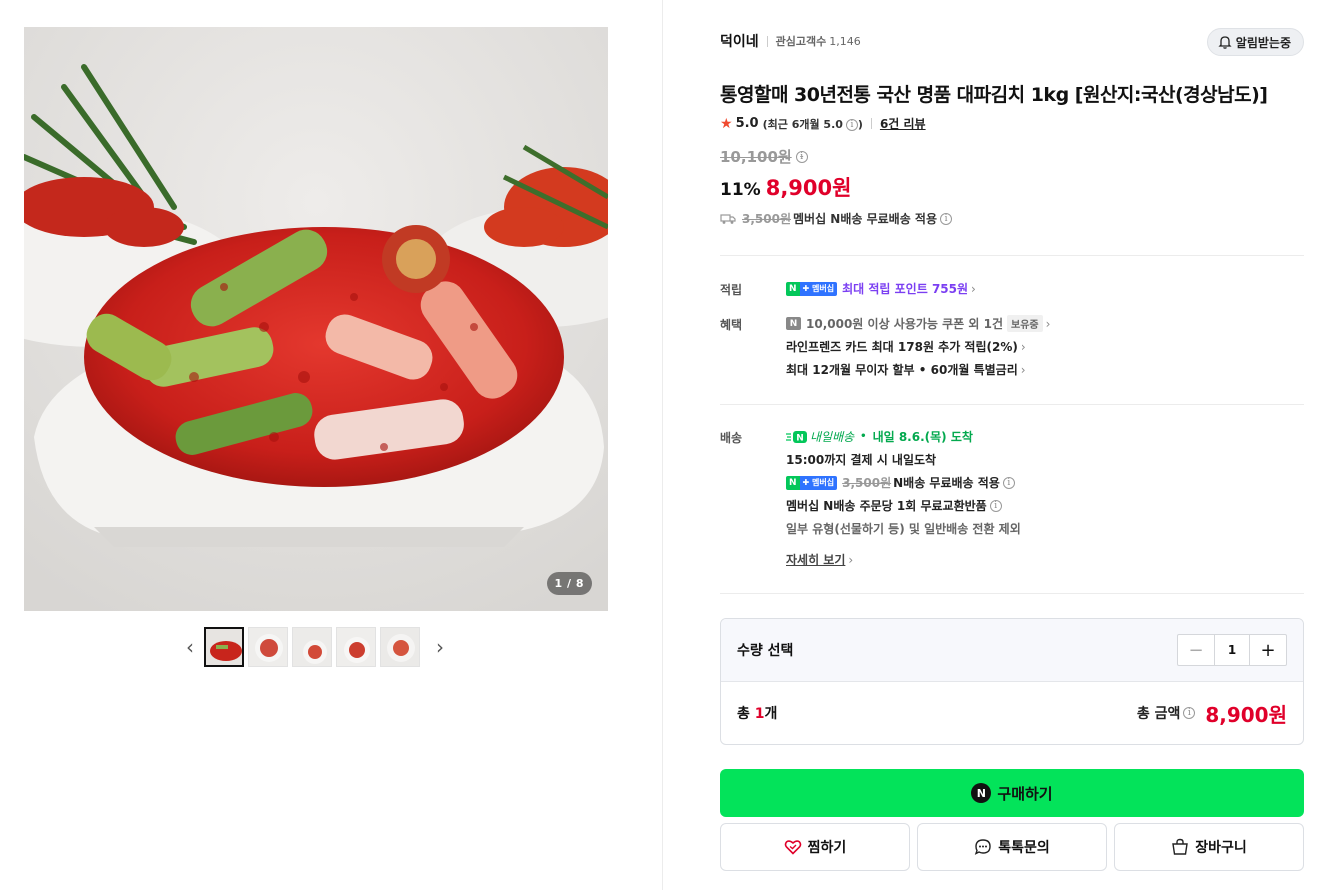 The width and height of the screenshot is (1323, 890). What do you see at coordinates (808, 188) in the screenshot?
I see `sale-price: 8,900원` at bounding box center [808, 188].